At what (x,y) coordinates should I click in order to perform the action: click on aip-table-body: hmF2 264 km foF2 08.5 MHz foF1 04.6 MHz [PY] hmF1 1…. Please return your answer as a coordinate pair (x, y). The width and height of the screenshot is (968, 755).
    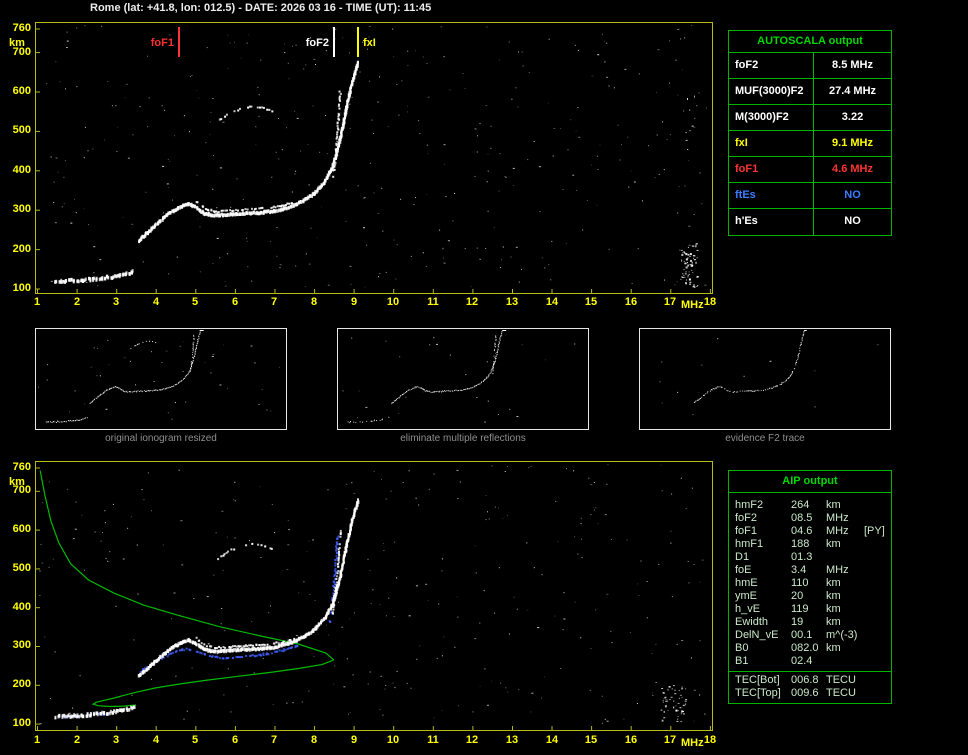
    Looking at the image, I should click on (810, 598).